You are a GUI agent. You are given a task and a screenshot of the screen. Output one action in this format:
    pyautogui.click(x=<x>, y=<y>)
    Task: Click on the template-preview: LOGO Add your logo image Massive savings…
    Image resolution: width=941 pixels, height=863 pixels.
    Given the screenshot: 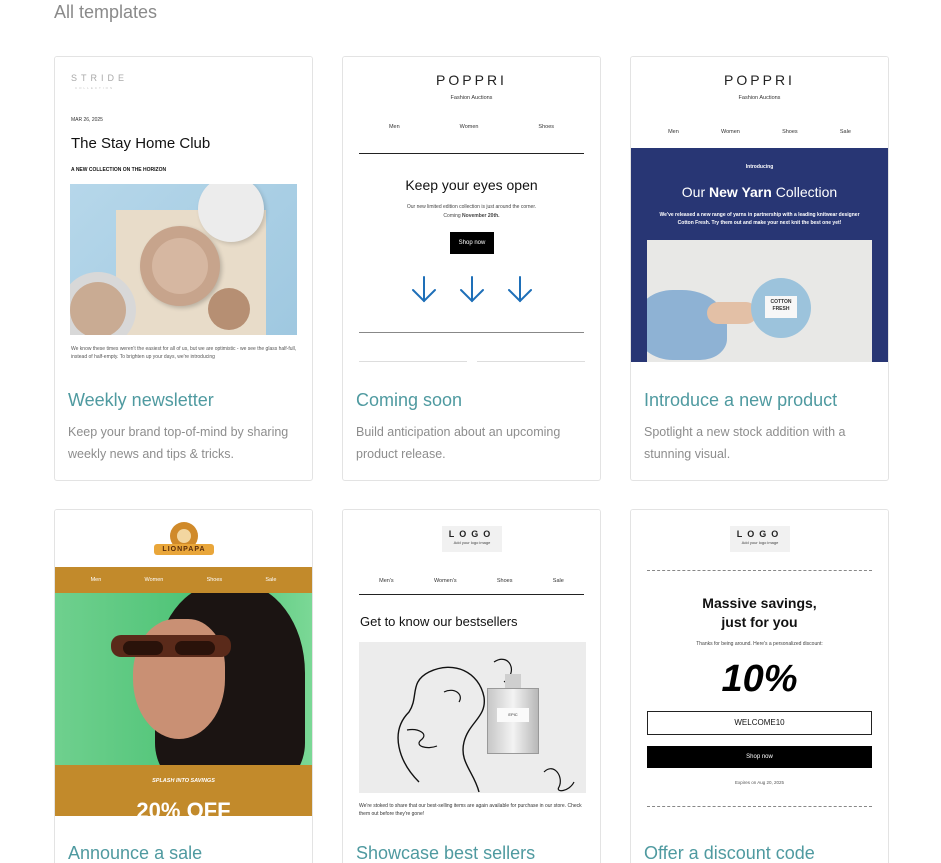 What is the action you would take?
    pyautogui.click(x=759, y=663)
    